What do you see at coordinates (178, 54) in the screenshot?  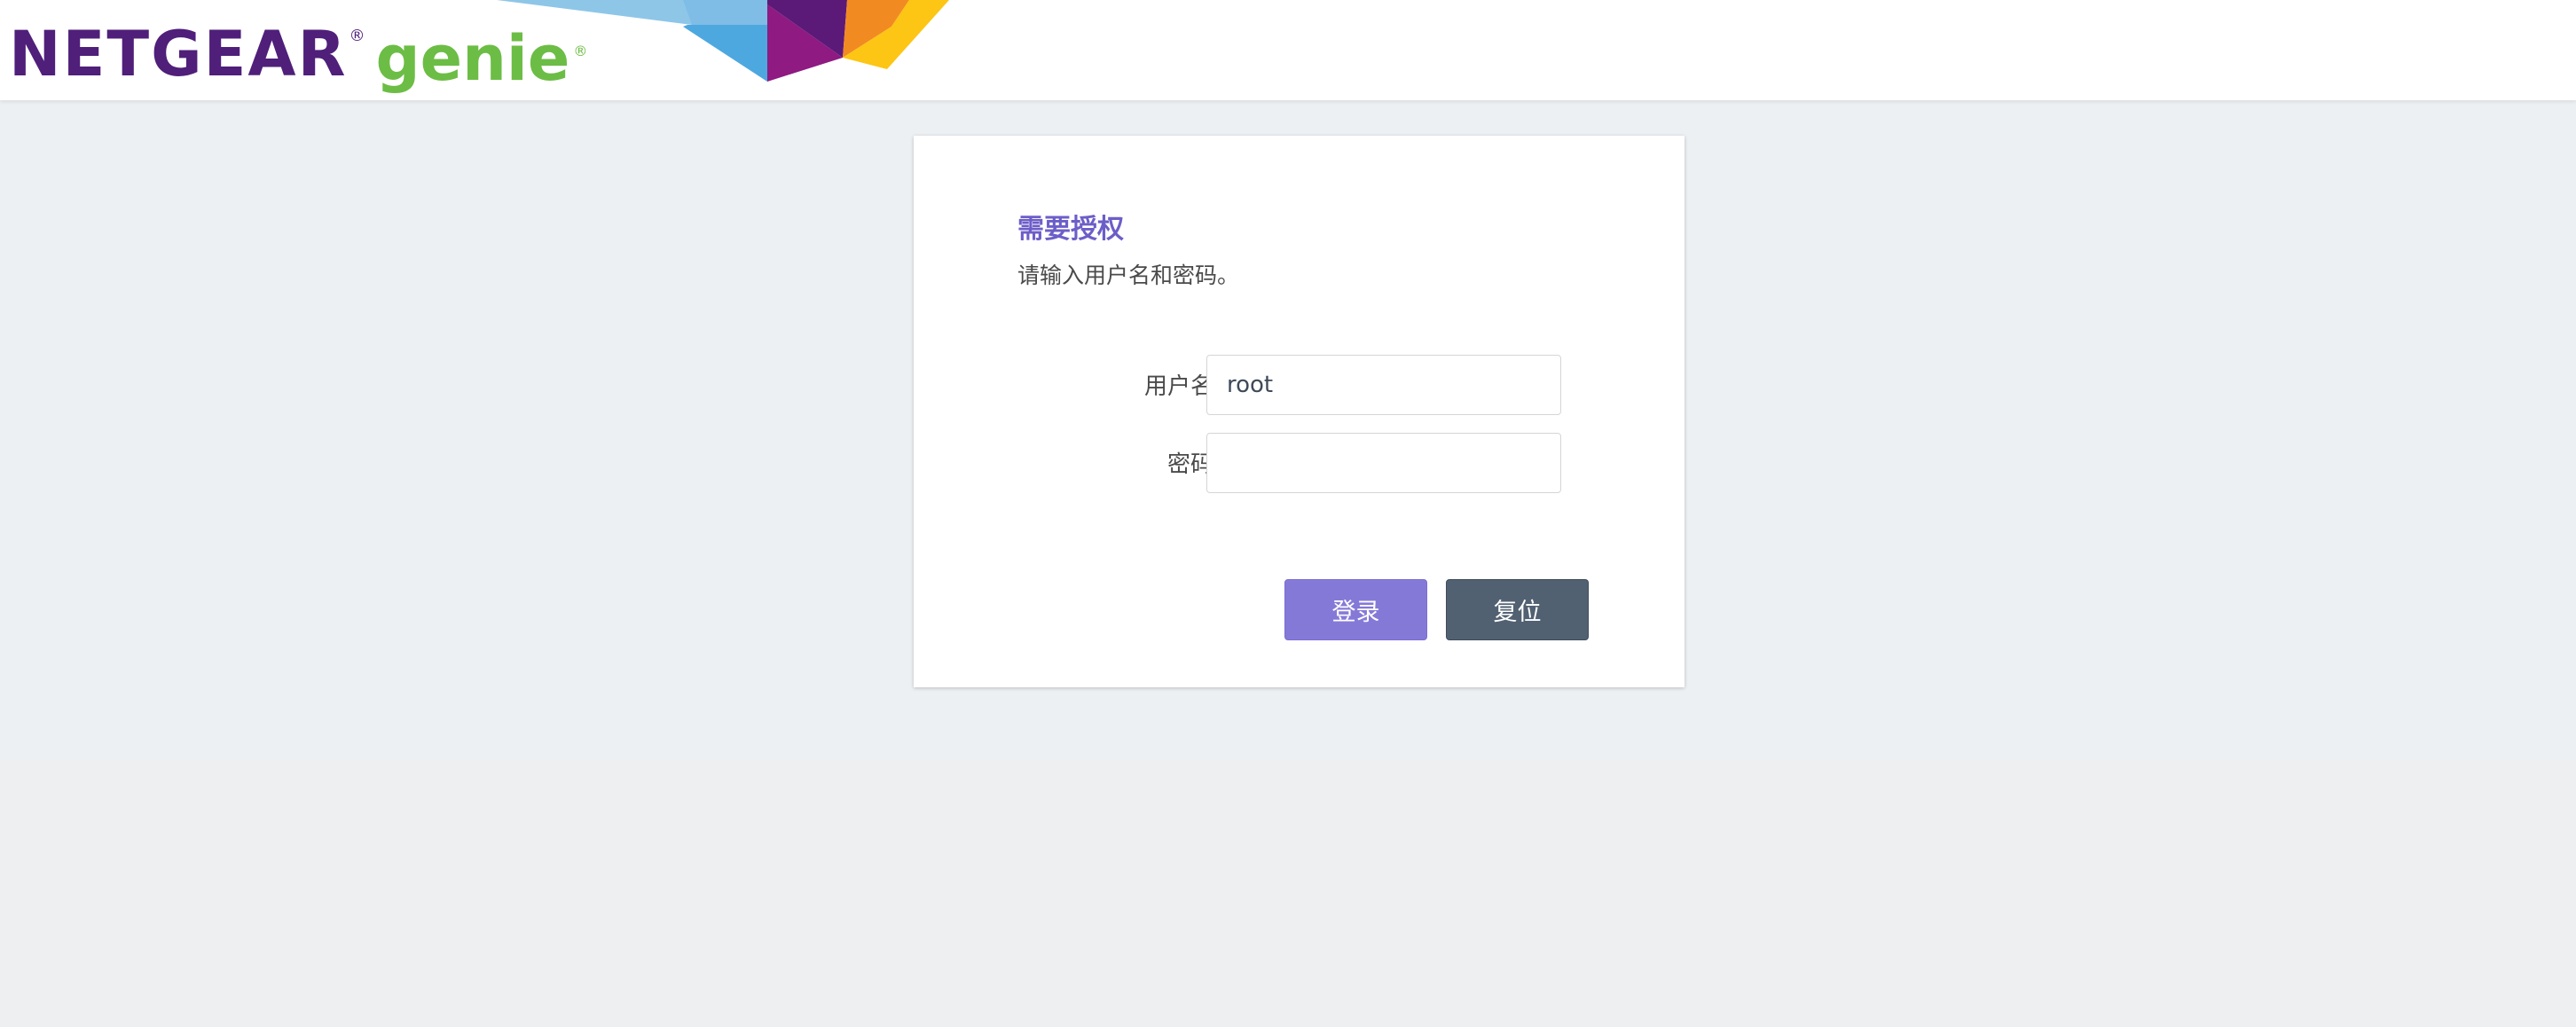 I see `logo-netgear-text: NETGEAR` at bounding box center [178, 54].